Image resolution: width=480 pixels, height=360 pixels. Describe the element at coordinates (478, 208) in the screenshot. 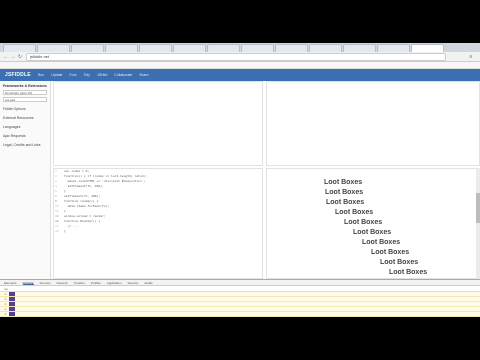

I see `result-scrollbar-thumb` at that location.